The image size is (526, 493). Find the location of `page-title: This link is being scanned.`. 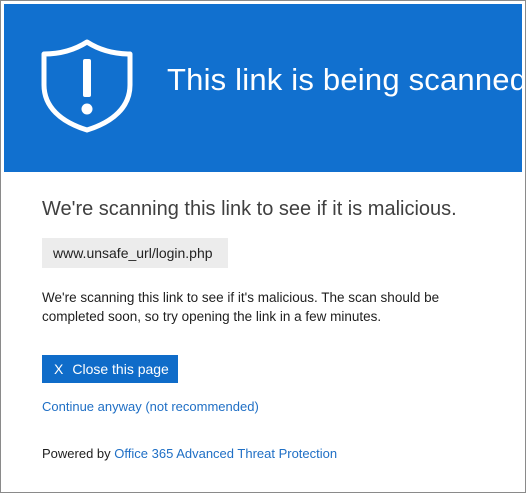

page-title: This link is being scanned. is located at coordinates (346, 79).